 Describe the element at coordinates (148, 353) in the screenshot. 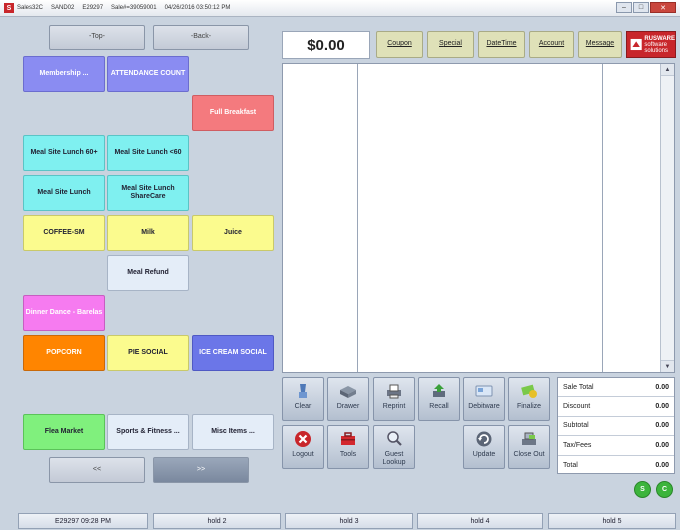

I see `menu-button-pie-social: PIE SOCIAL` at that location.